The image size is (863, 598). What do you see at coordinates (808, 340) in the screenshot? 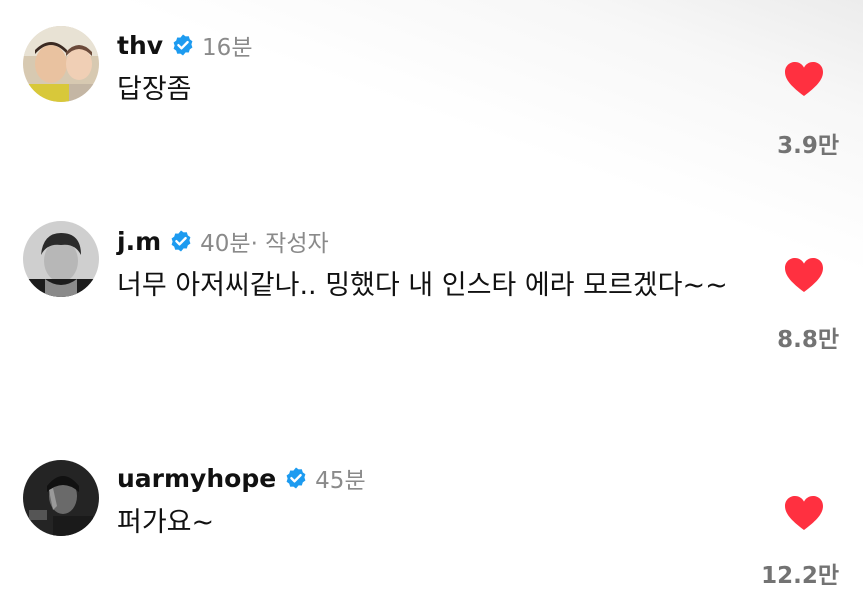
I see `like-count: 8.8만` at bounding box center [808, 340].